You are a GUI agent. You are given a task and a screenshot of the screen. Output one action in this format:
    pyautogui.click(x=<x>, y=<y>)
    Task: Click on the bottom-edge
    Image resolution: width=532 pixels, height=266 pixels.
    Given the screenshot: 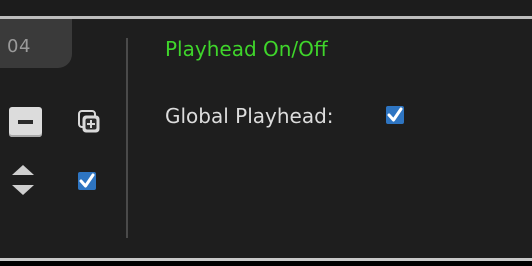 What is the action you would take?
    pyautogui.click(x=266, y=263)
    